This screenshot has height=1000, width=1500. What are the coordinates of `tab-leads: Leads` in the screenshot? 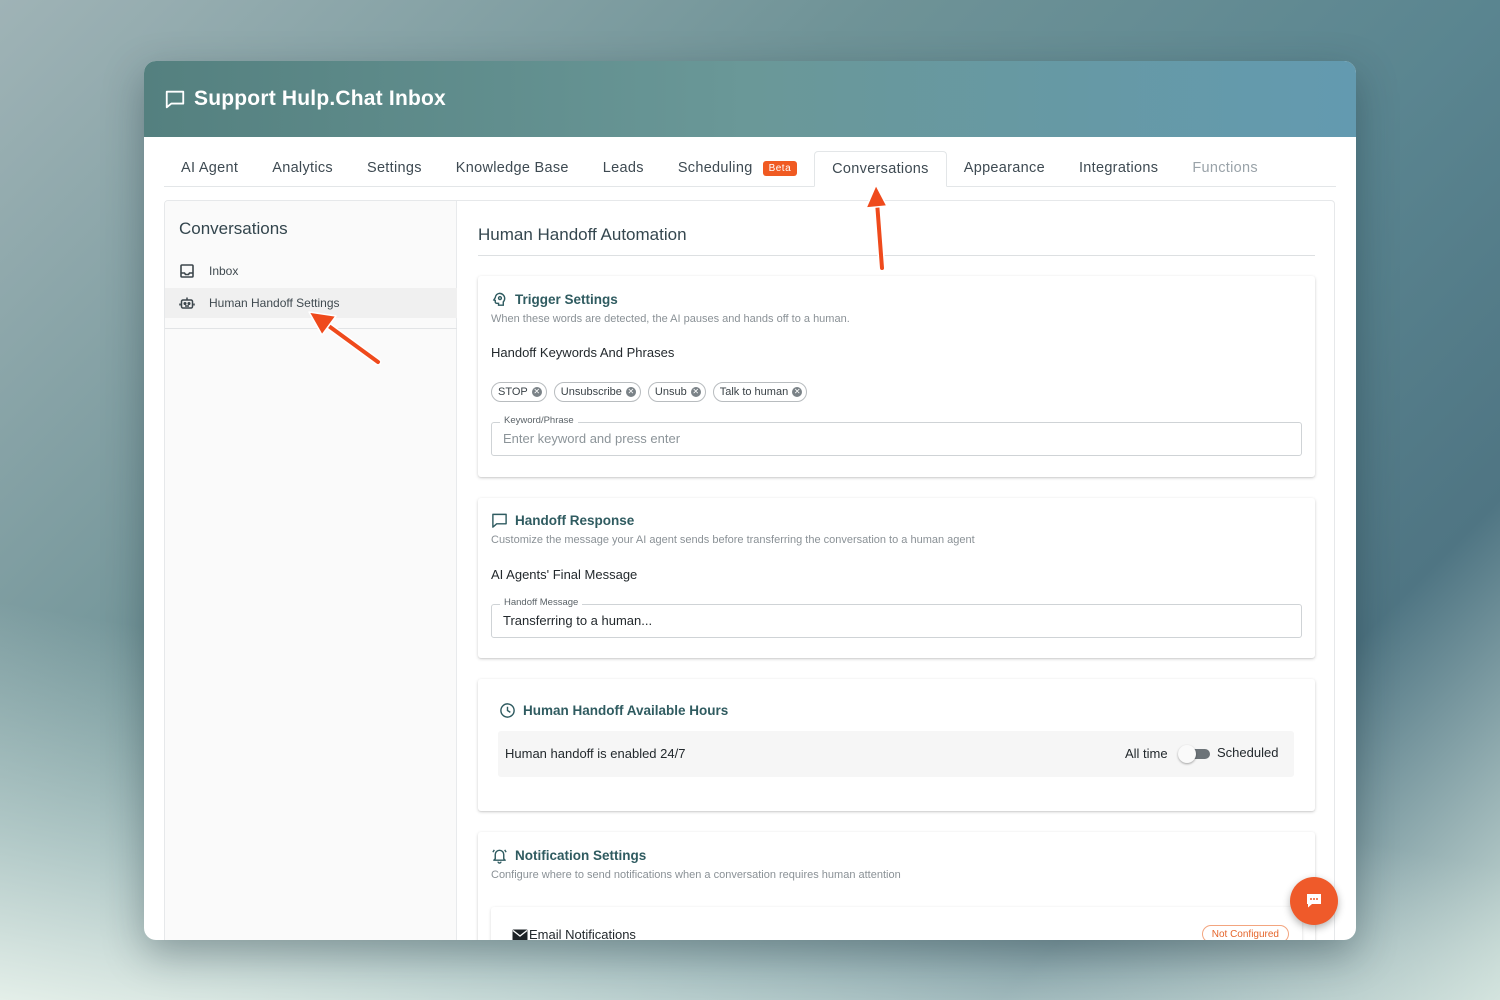 It's located at (623, 168).